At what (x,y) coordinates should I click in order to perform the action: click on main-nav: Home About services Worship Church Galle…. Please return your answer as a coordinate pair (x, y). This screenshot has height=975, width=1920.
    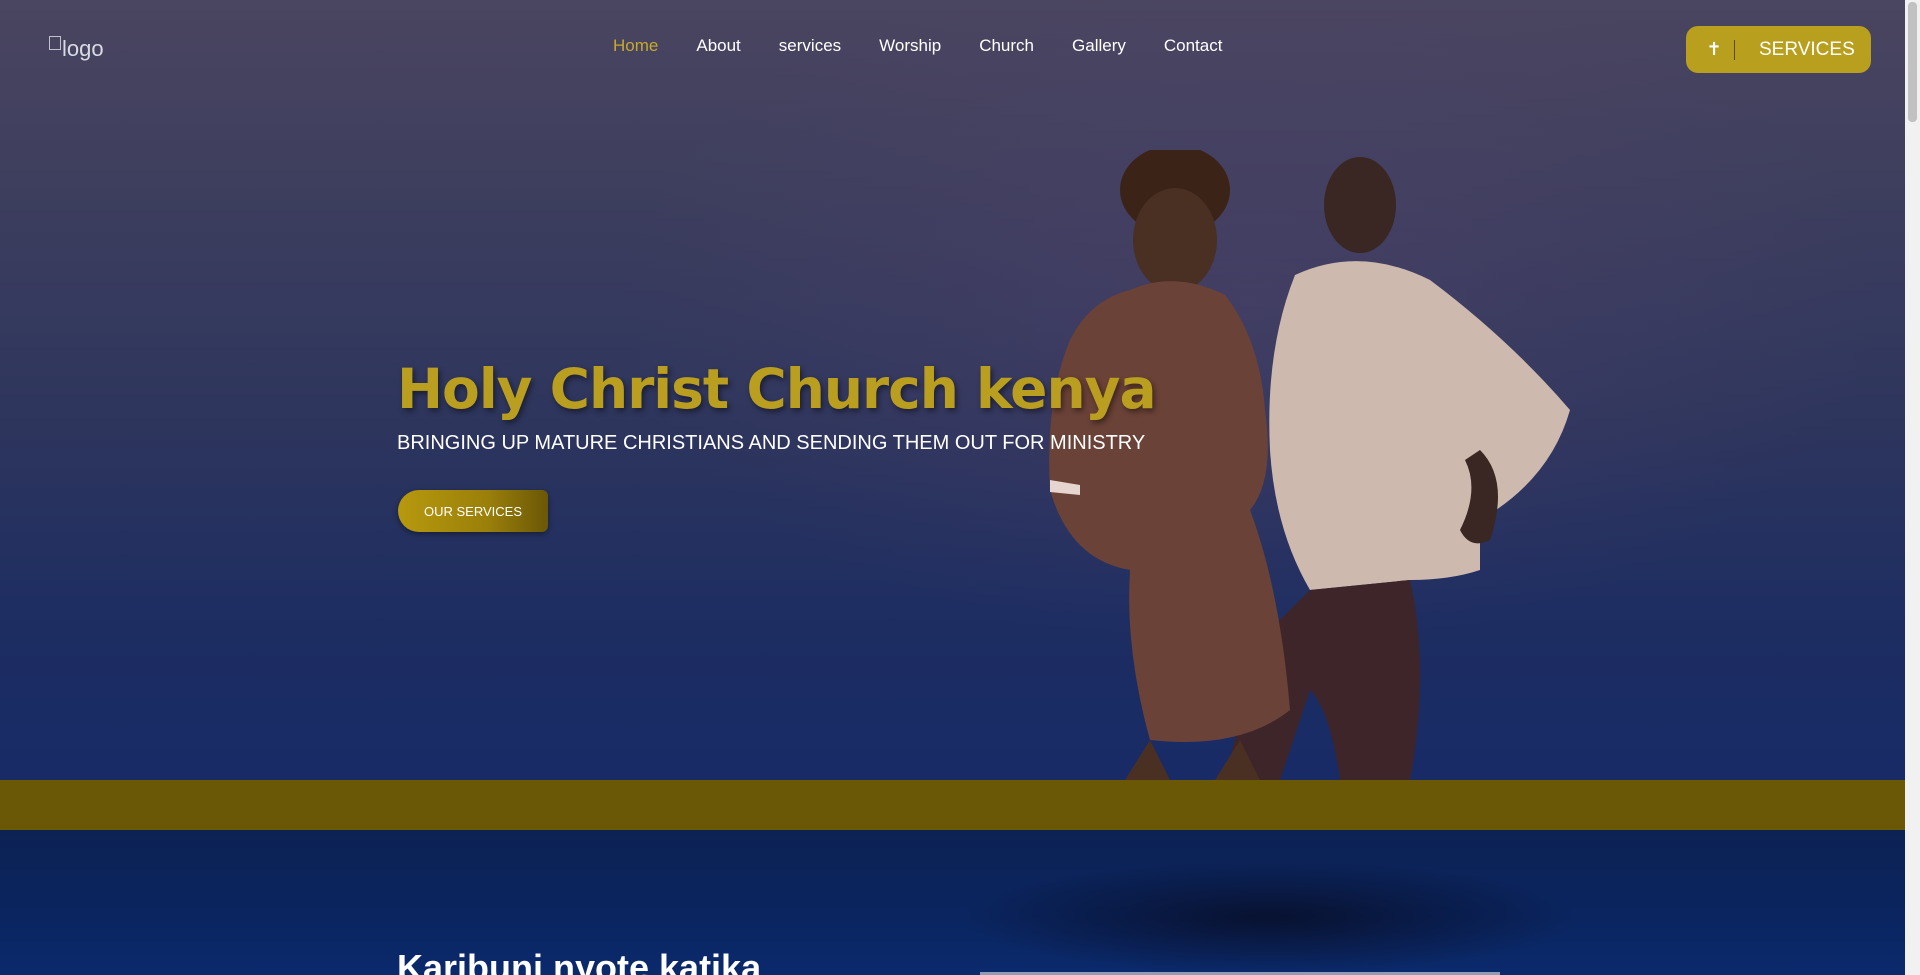
    Looking at the image, I should click on (936, 46).